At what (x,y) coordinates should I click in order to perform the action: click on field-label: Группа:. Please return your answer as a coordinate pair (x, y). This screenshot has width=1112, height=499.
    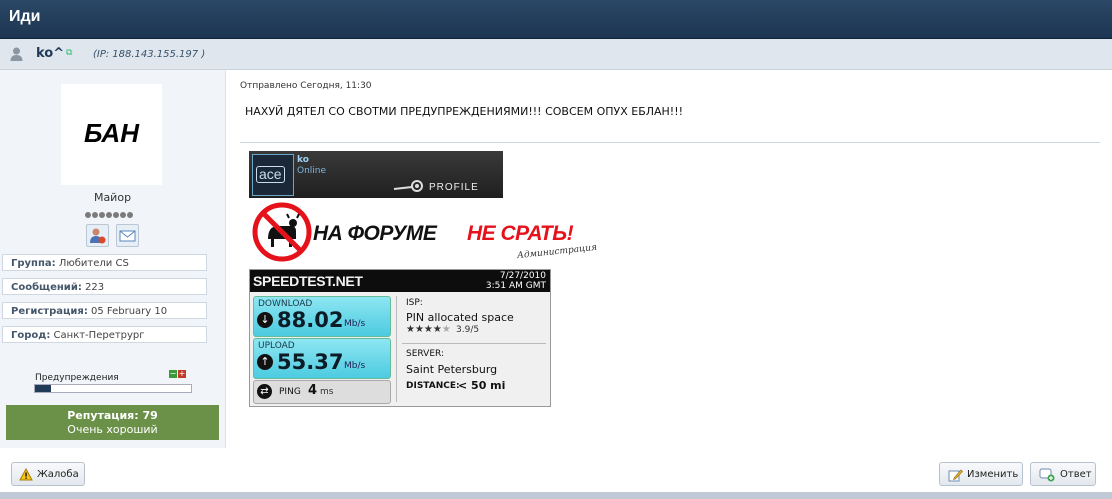
    Looking at the image, I should click on (33, 263).